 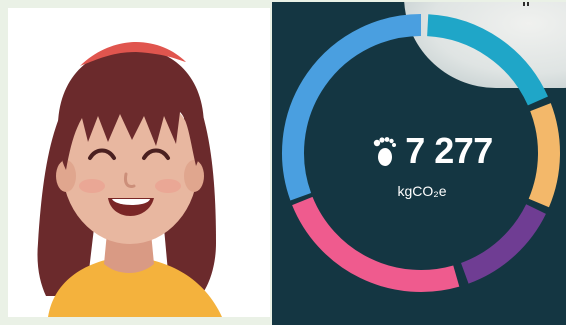 I want to click on segment-teal, so click(x=487, y=60).